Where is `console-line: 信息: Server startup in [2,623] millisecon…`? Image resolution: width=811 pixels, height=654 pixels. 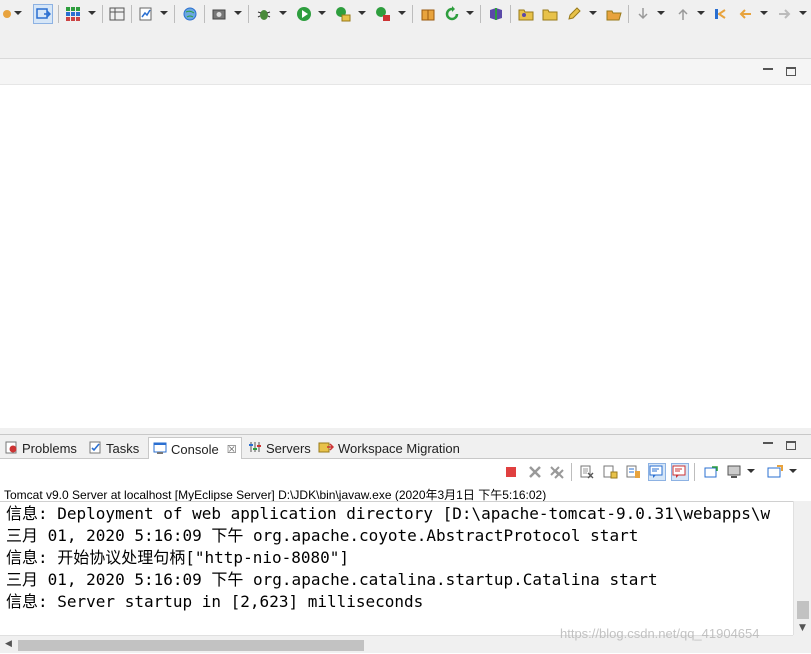
console-line: 信息: Server startup in [2,623] millisecon… is located at coordinates (215, 601).